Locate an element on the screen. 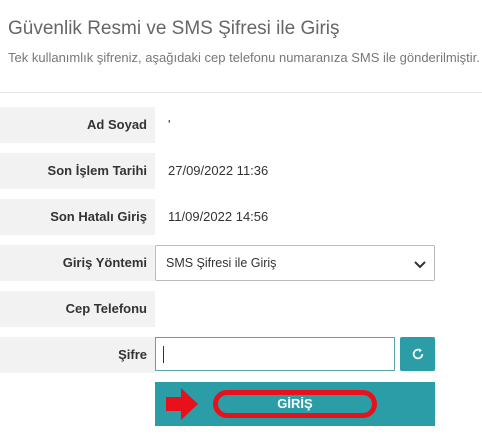 The image size is (482, 434). last-transaction-value: 27/09/2022 11:36 is located at coordinates (218, 170).